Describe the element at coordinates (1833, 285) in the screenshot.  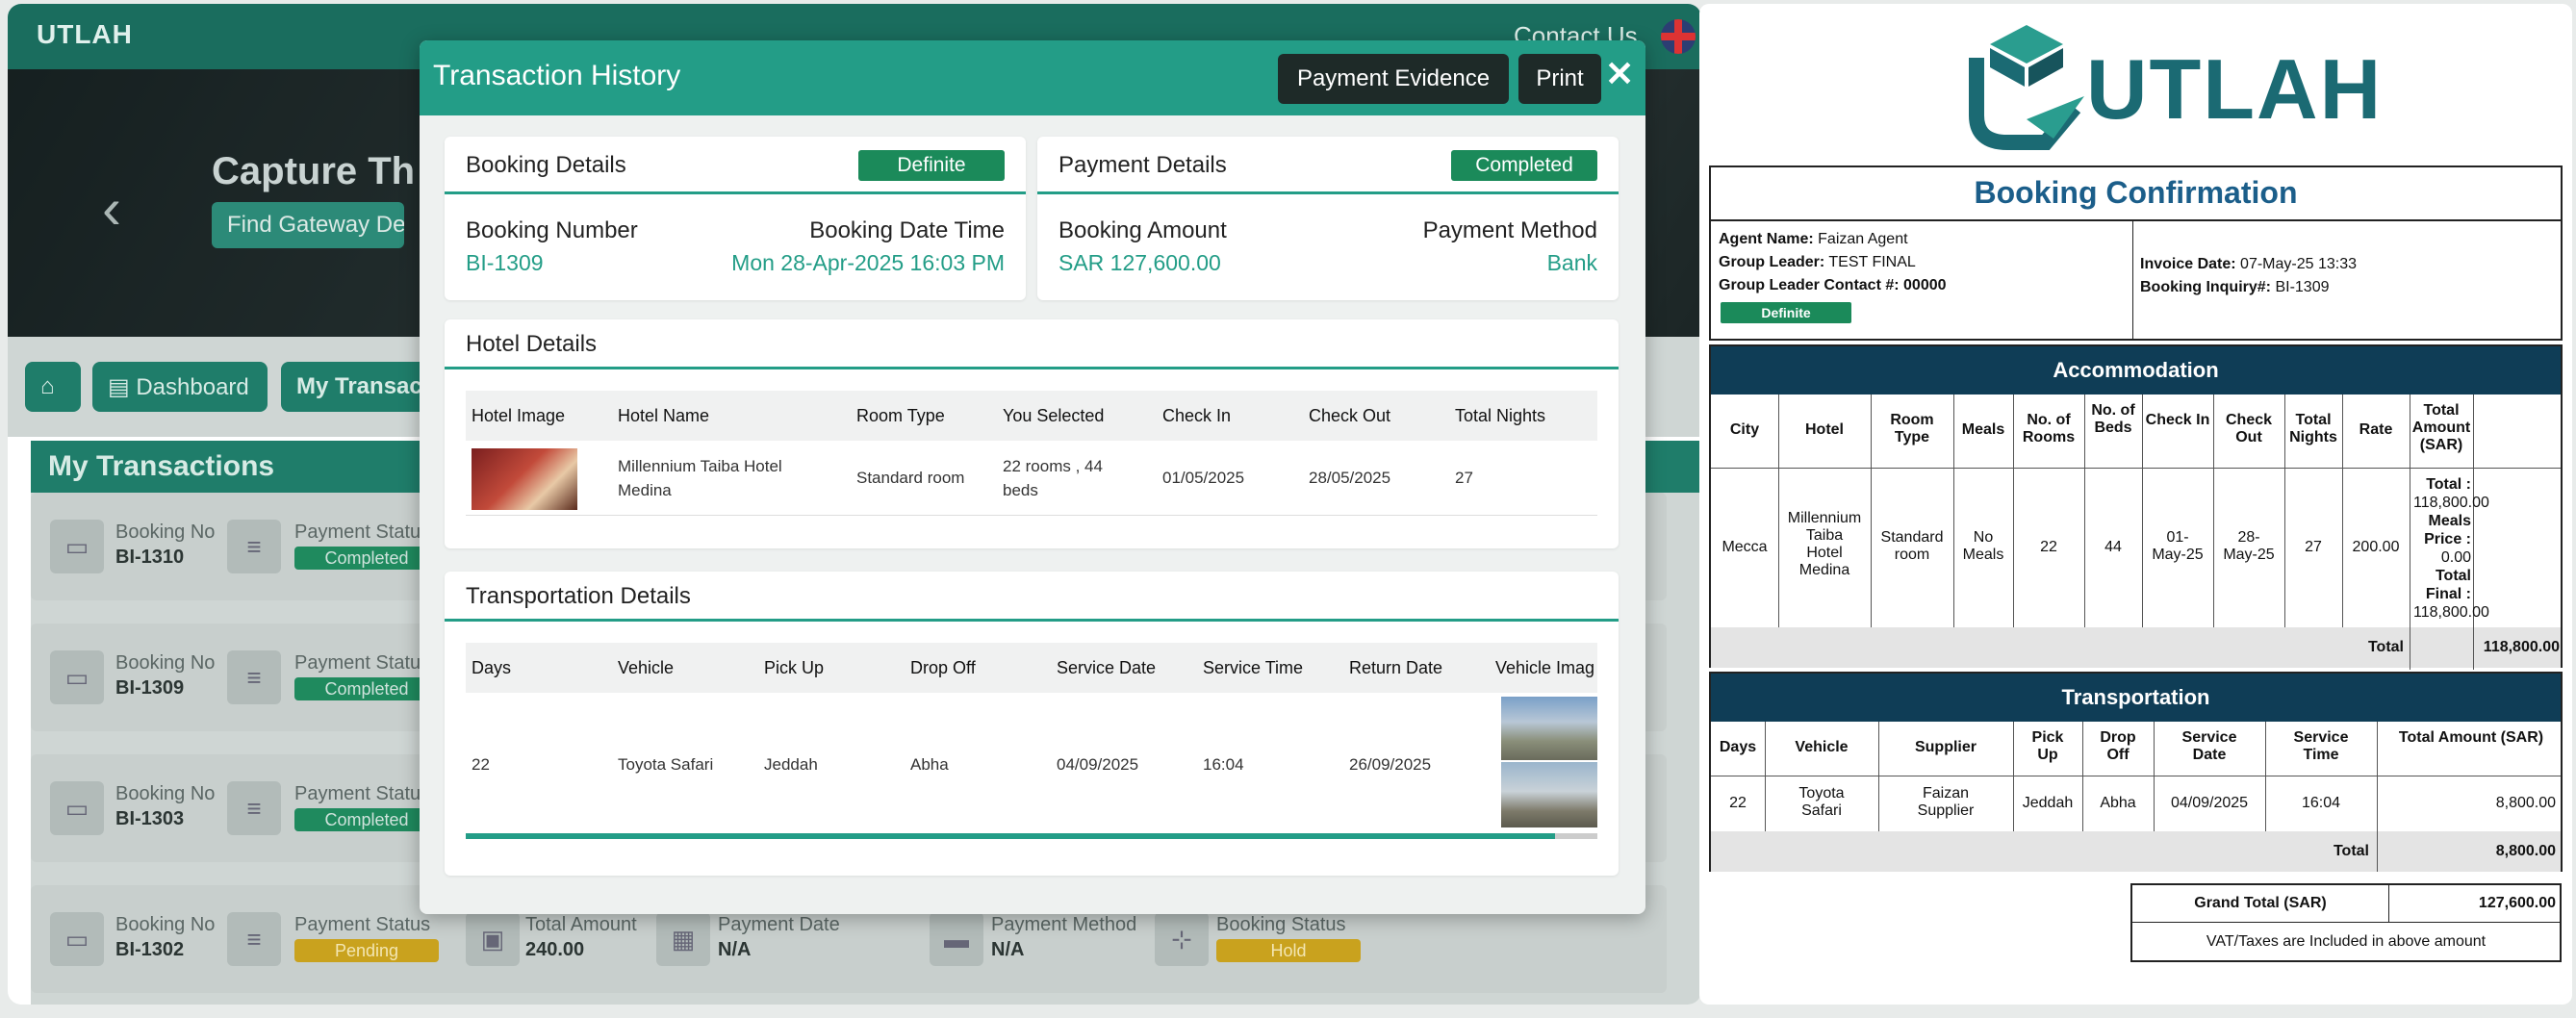
I see `group-leader-contact: Group Leader Contact #: 00000` at that location.